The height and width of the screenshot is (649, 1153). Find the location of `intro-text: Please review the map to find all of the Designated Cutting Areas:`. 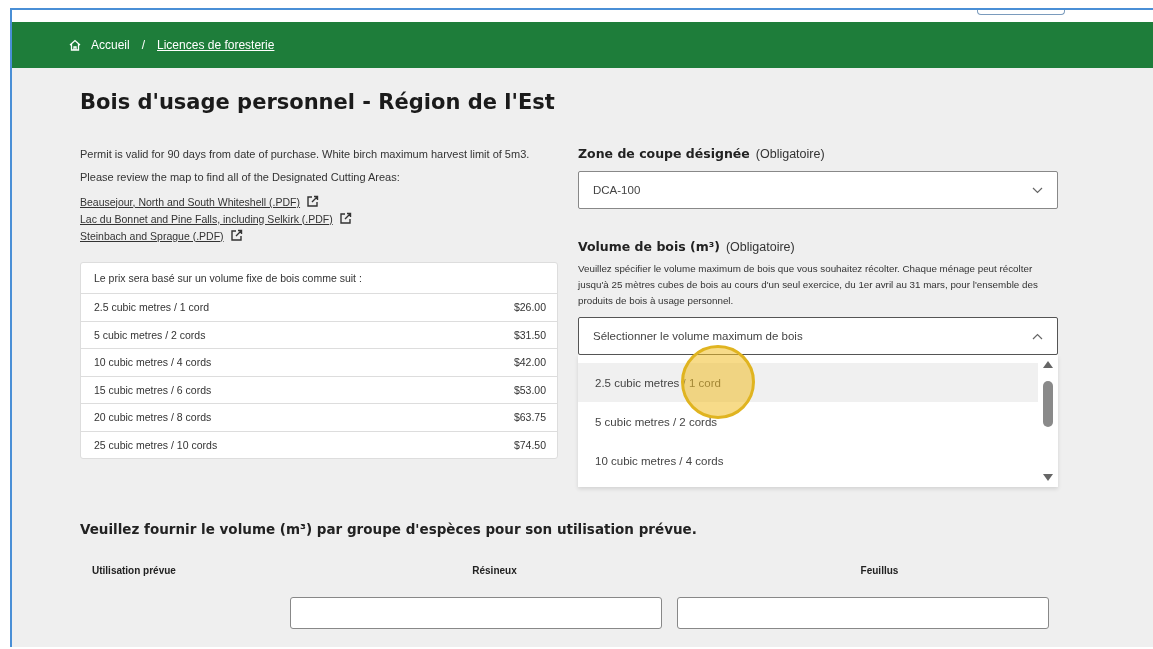

intro-text: Please review the map to find all of the Designated Cutting Areas: is located at coordinates (240, 177).